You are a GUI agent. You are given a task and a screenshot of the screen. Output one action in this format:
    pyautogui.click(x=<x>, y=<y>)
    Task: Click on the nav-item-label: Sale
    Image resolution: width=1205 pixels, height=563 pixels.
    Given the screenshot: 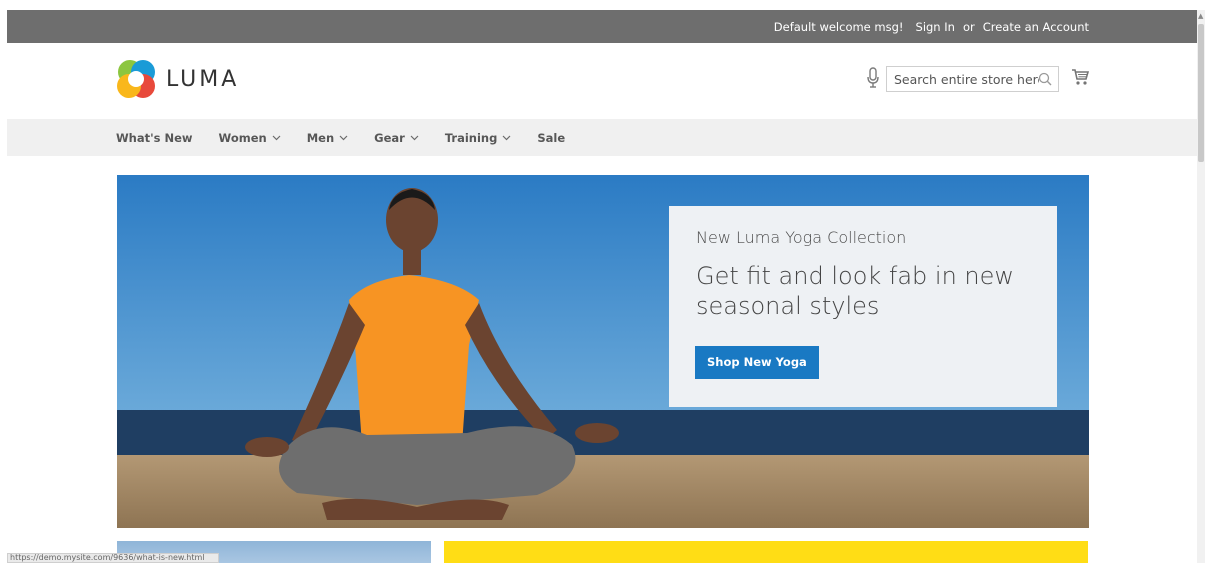 What is the action you would take?
    pyautogui.click(x=551, y=137)
    